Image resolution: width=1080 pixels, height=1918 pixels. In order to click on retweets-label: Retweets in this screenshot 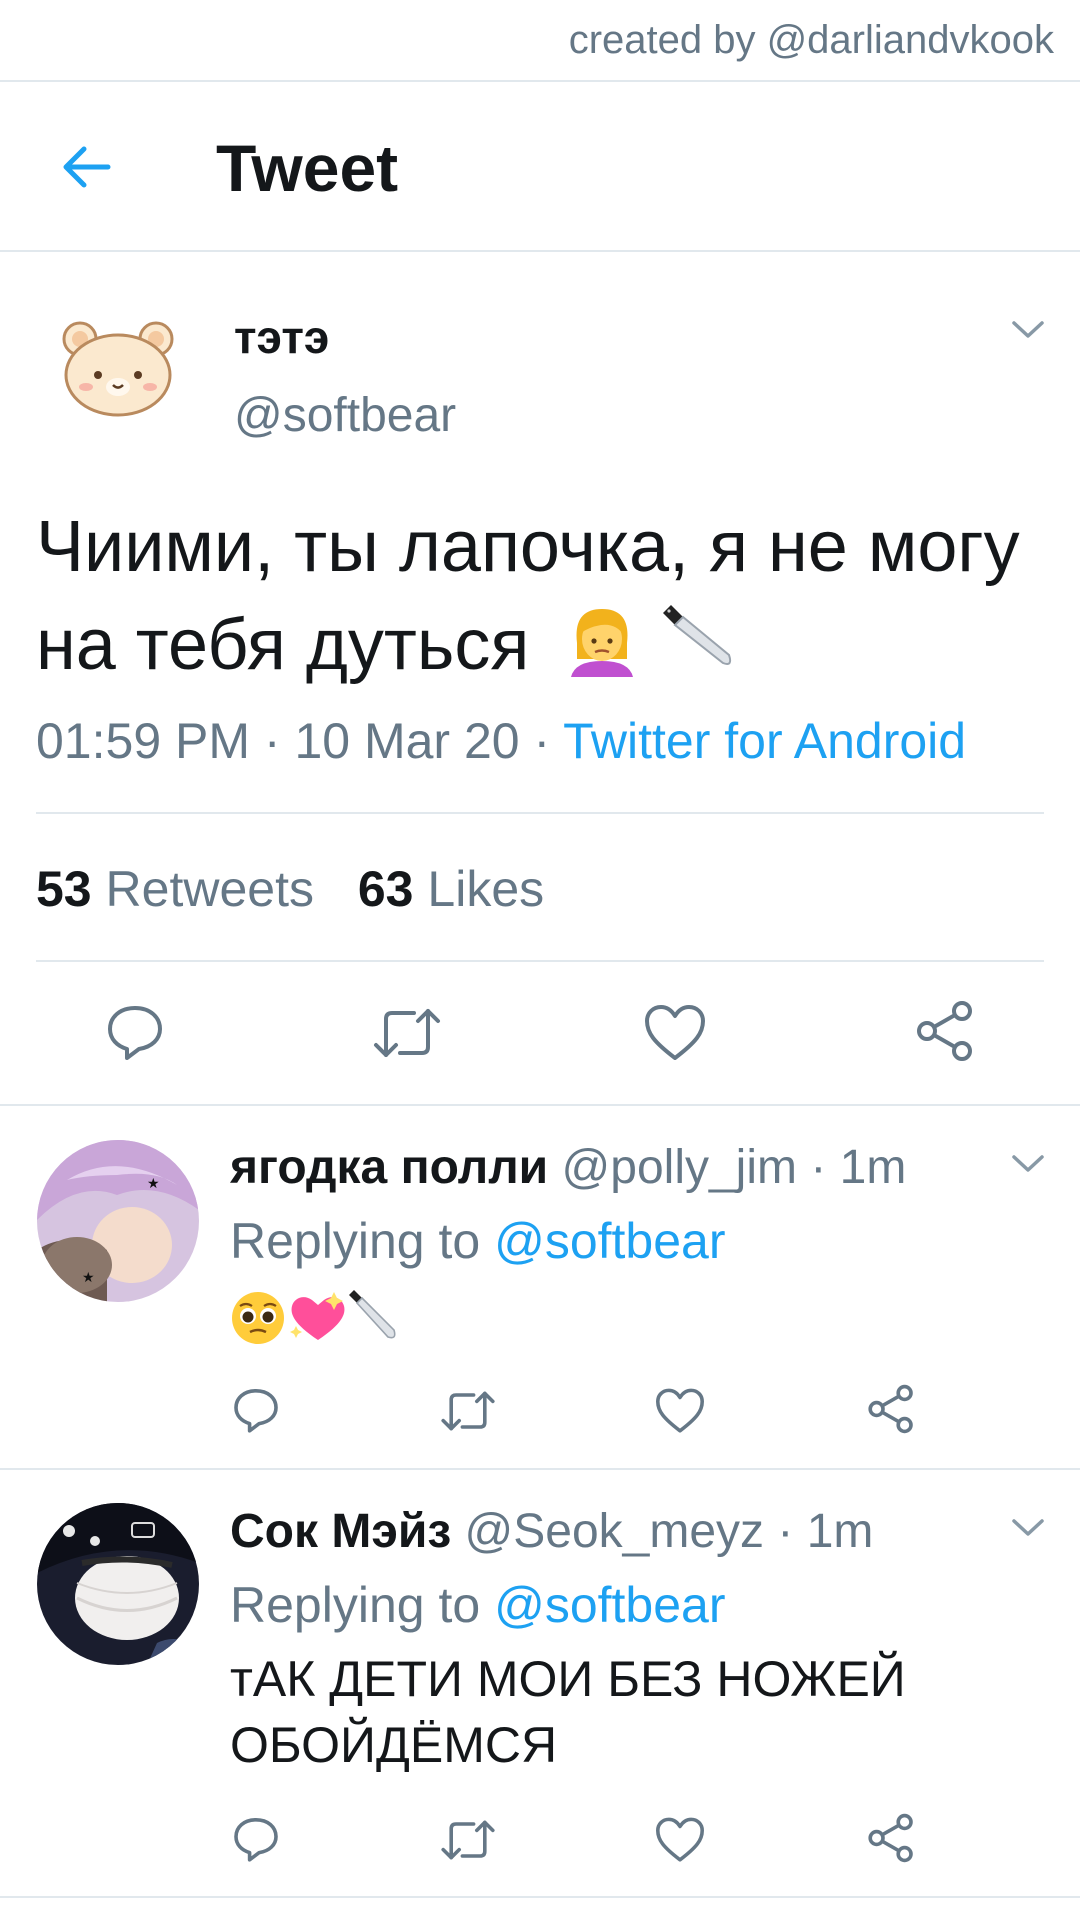, I will do `click(209, 889)`.